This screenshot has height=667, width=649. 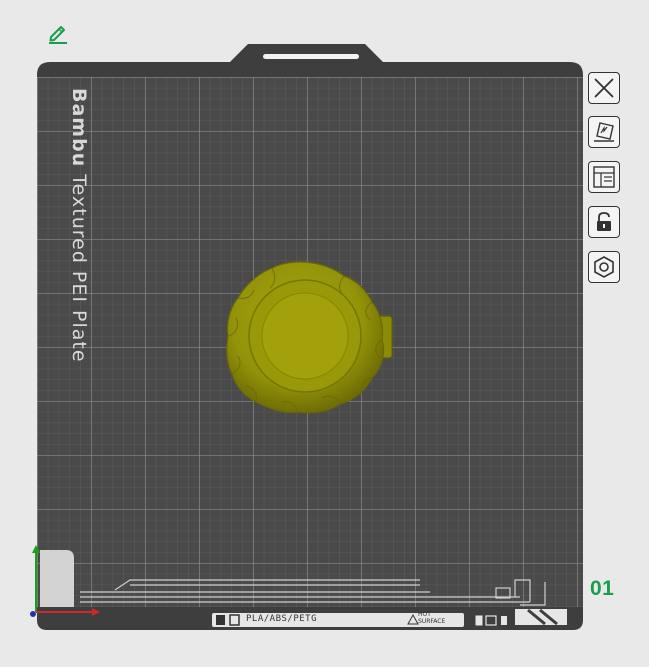 I want to click on safety-icons, so click(x=491, y=620).